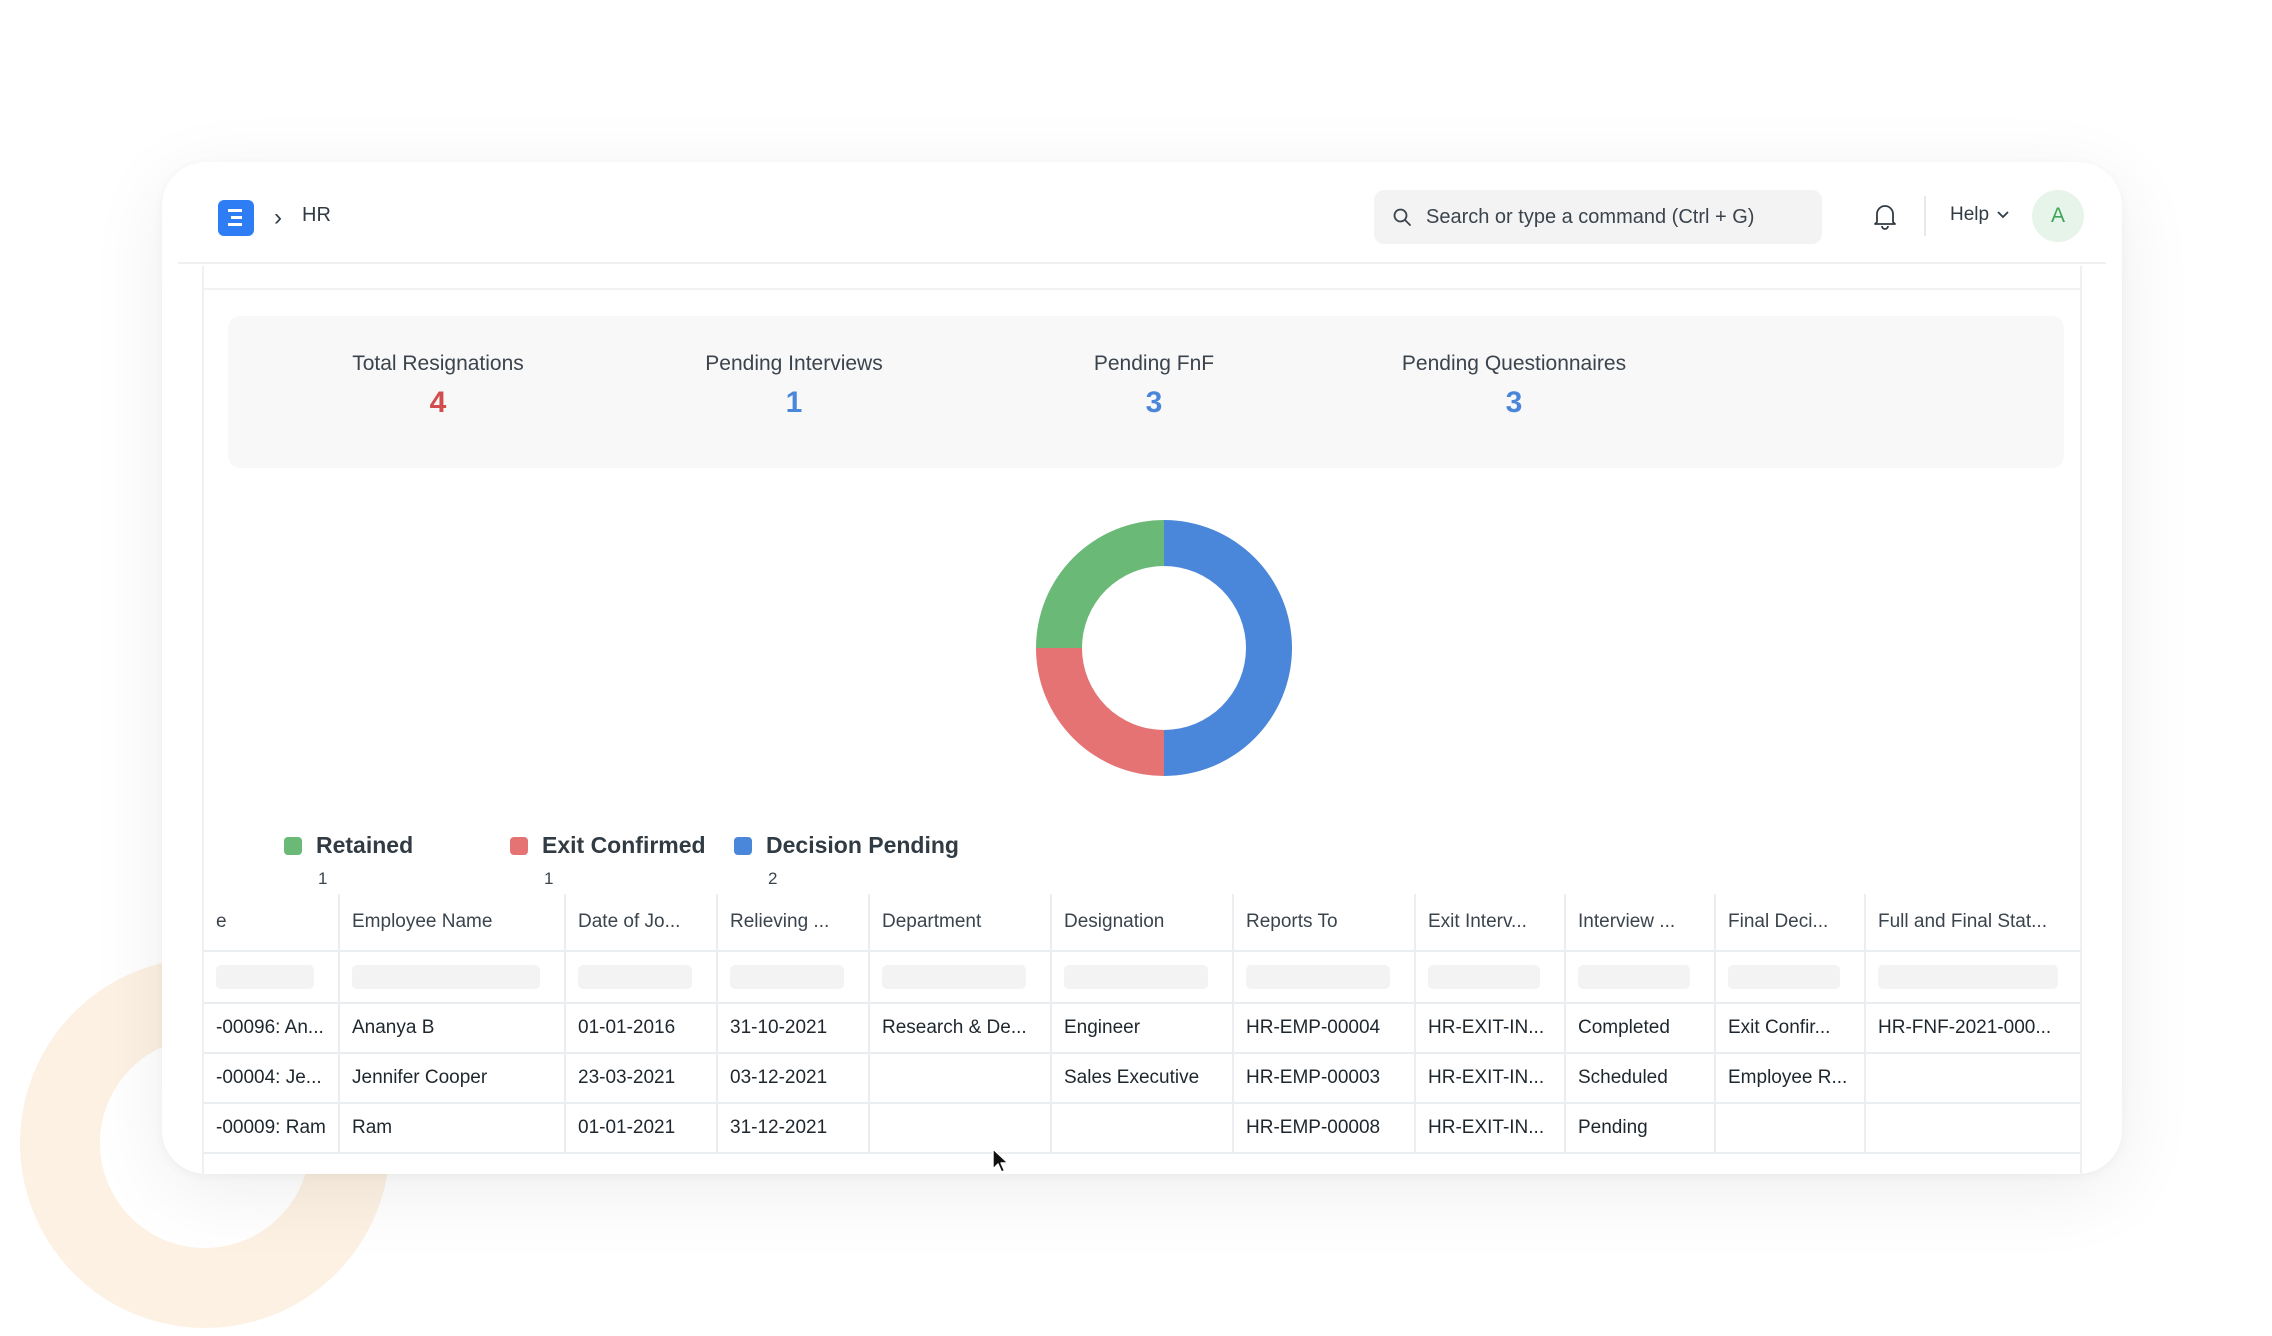  I want to click on user-avatar: A, so click(2058, 216).